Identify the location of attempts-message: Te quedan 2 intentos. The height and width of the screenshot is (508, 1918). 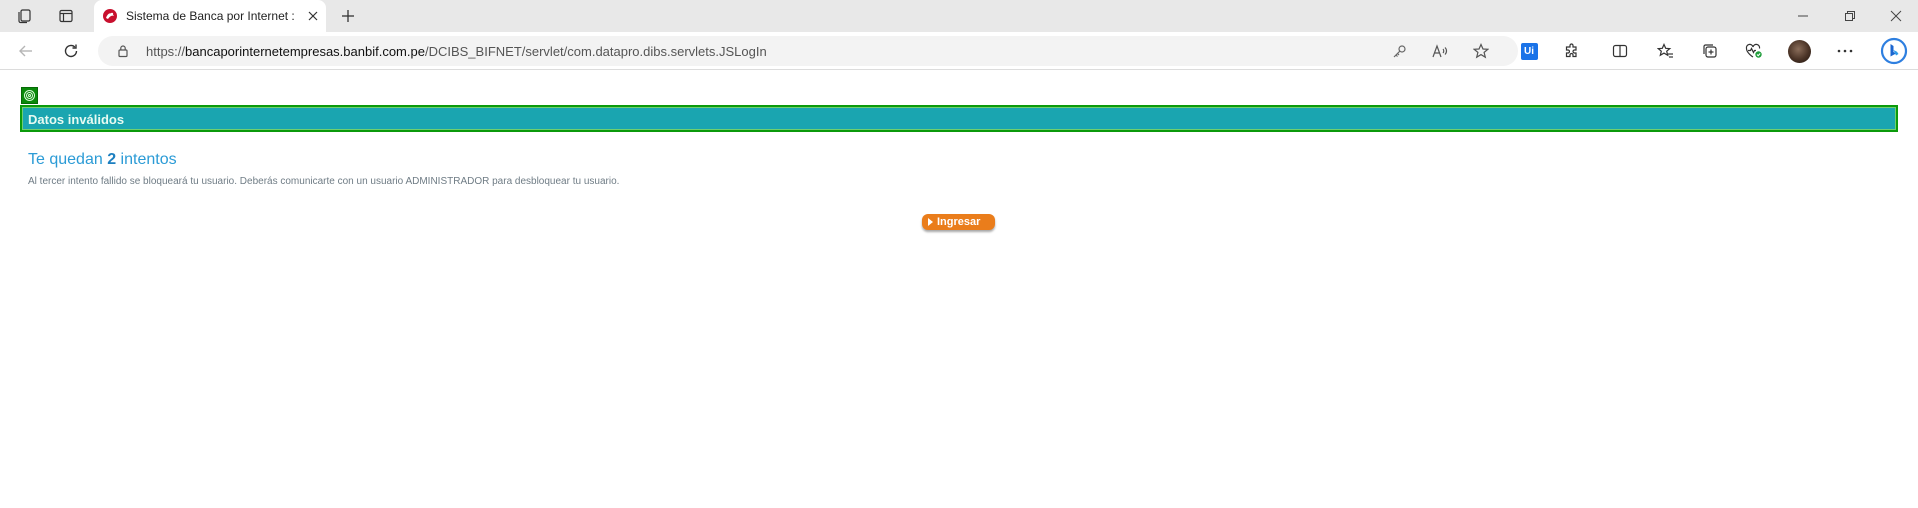
(102, 160).